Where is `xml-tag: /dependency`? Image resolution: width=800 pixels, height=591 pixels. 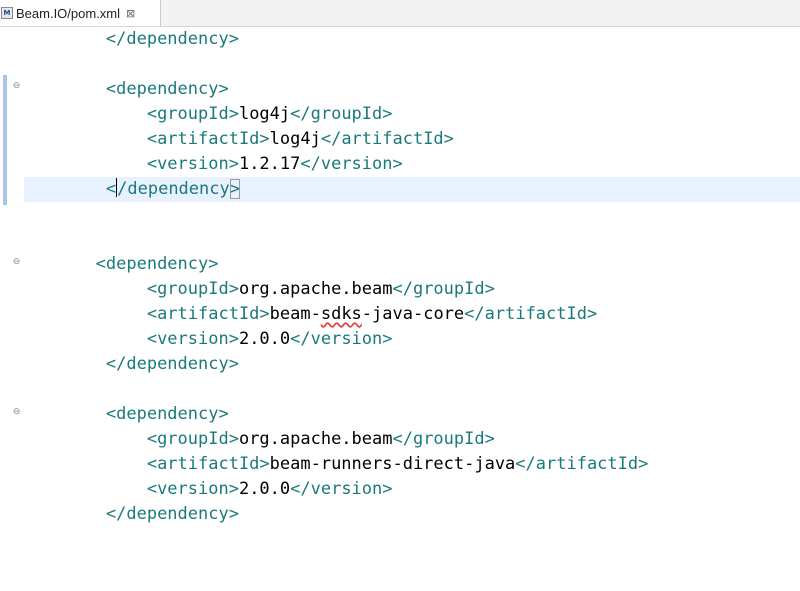
xml-tag: /dependency is located at coordinates (173, 189).